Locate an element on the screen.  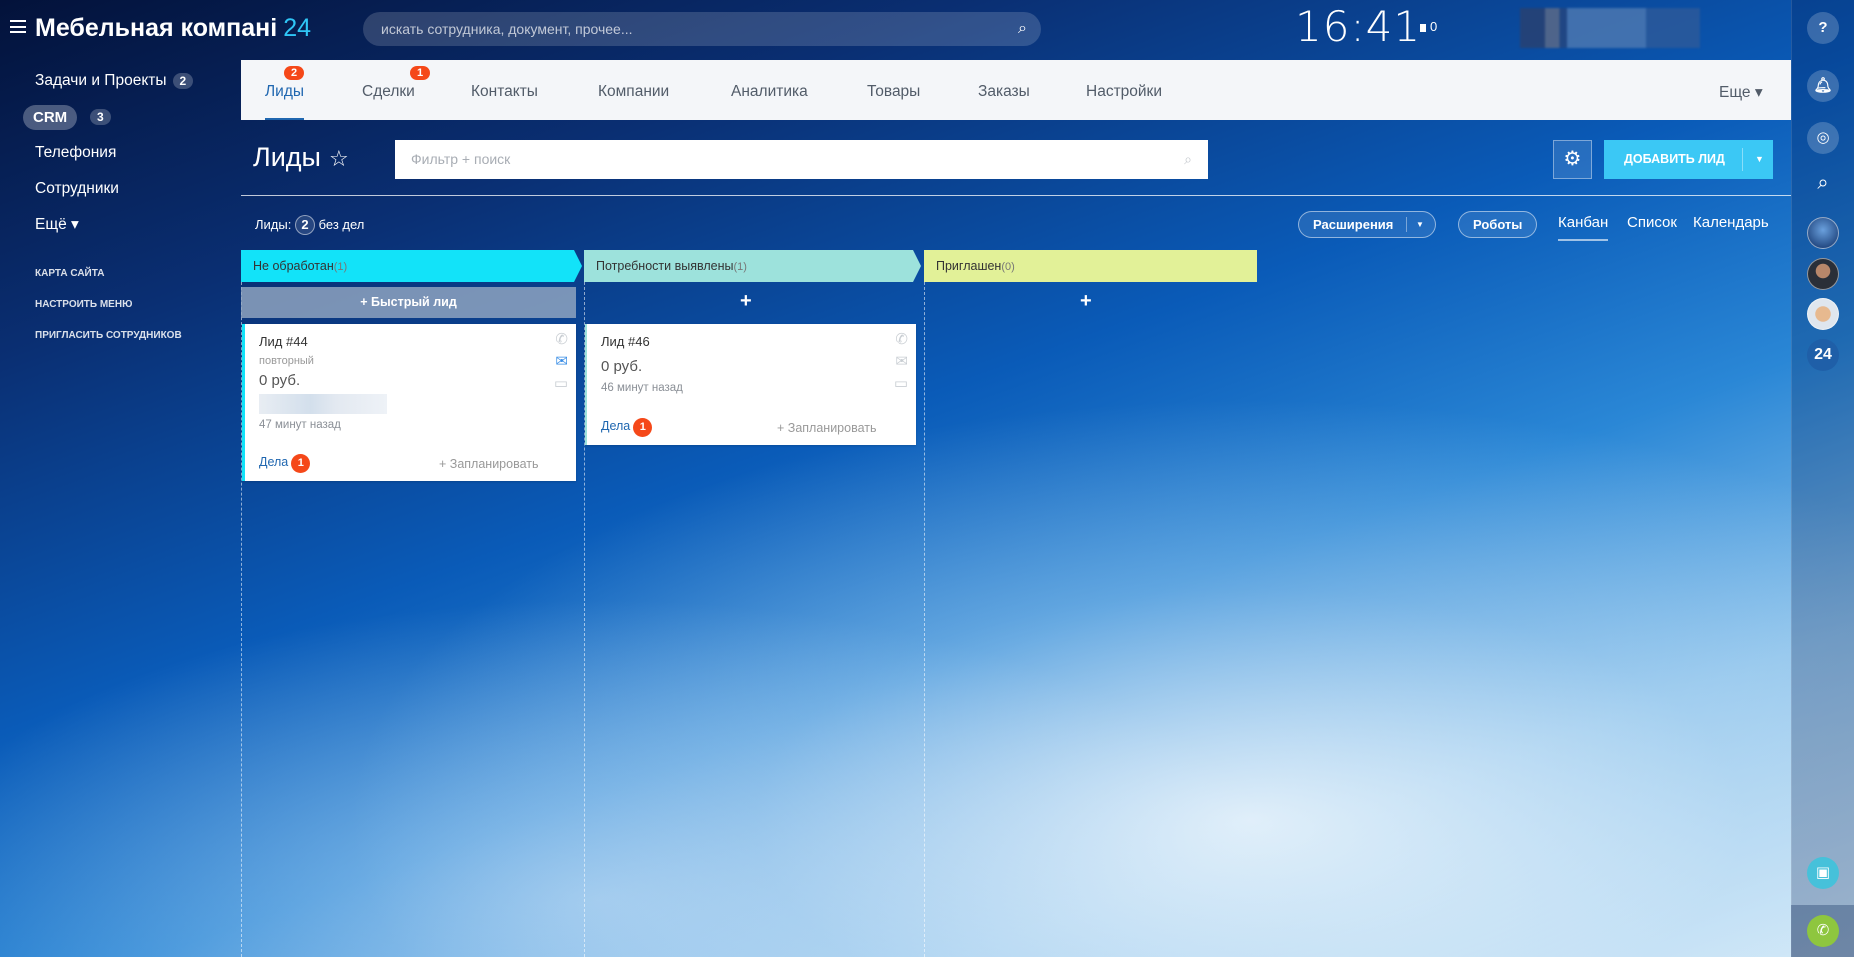
tab-orders: Заказы is located at coordinates (1004, 92).